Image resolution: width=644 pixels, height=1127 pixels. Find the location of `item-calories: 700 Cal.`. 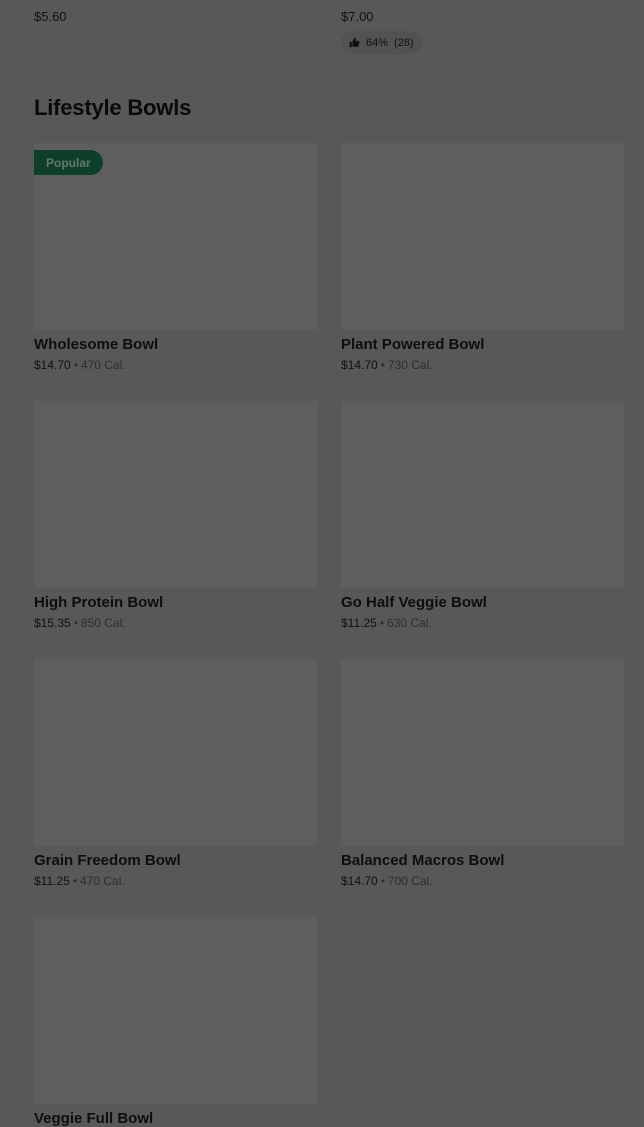

item-calories: 700 Cal. is located at coordinates (410, 881).